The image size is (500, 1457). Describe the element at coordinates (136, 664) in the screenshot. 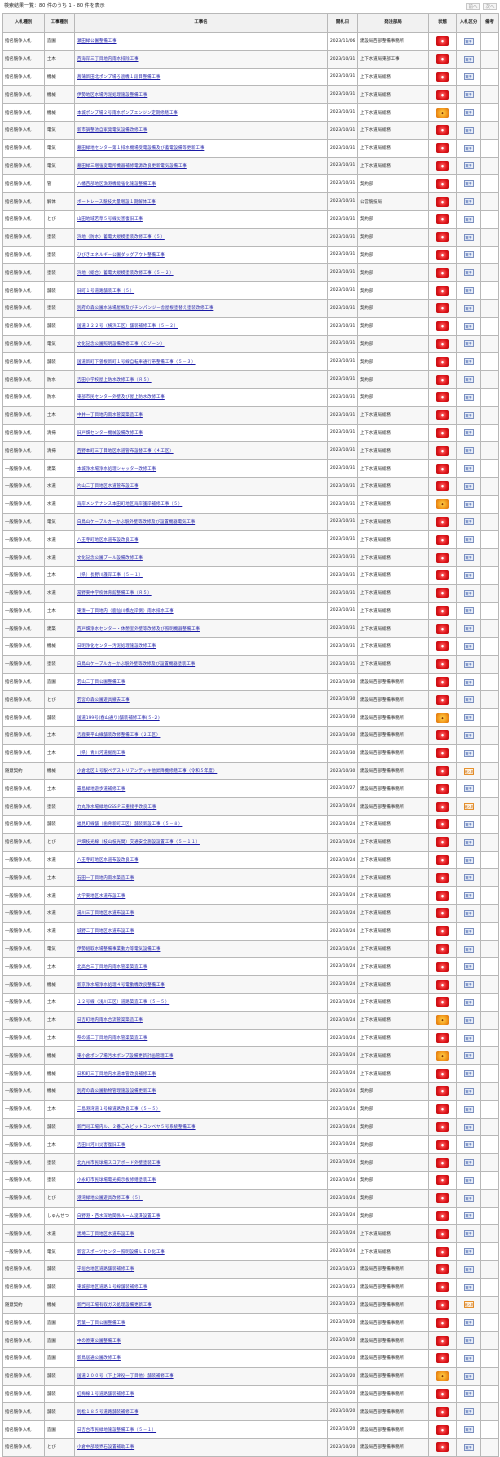

I see `project-link: 白鳥山ケーブルカーかぶ駅外壁等改修及び設置機器塗装工事` at that location.